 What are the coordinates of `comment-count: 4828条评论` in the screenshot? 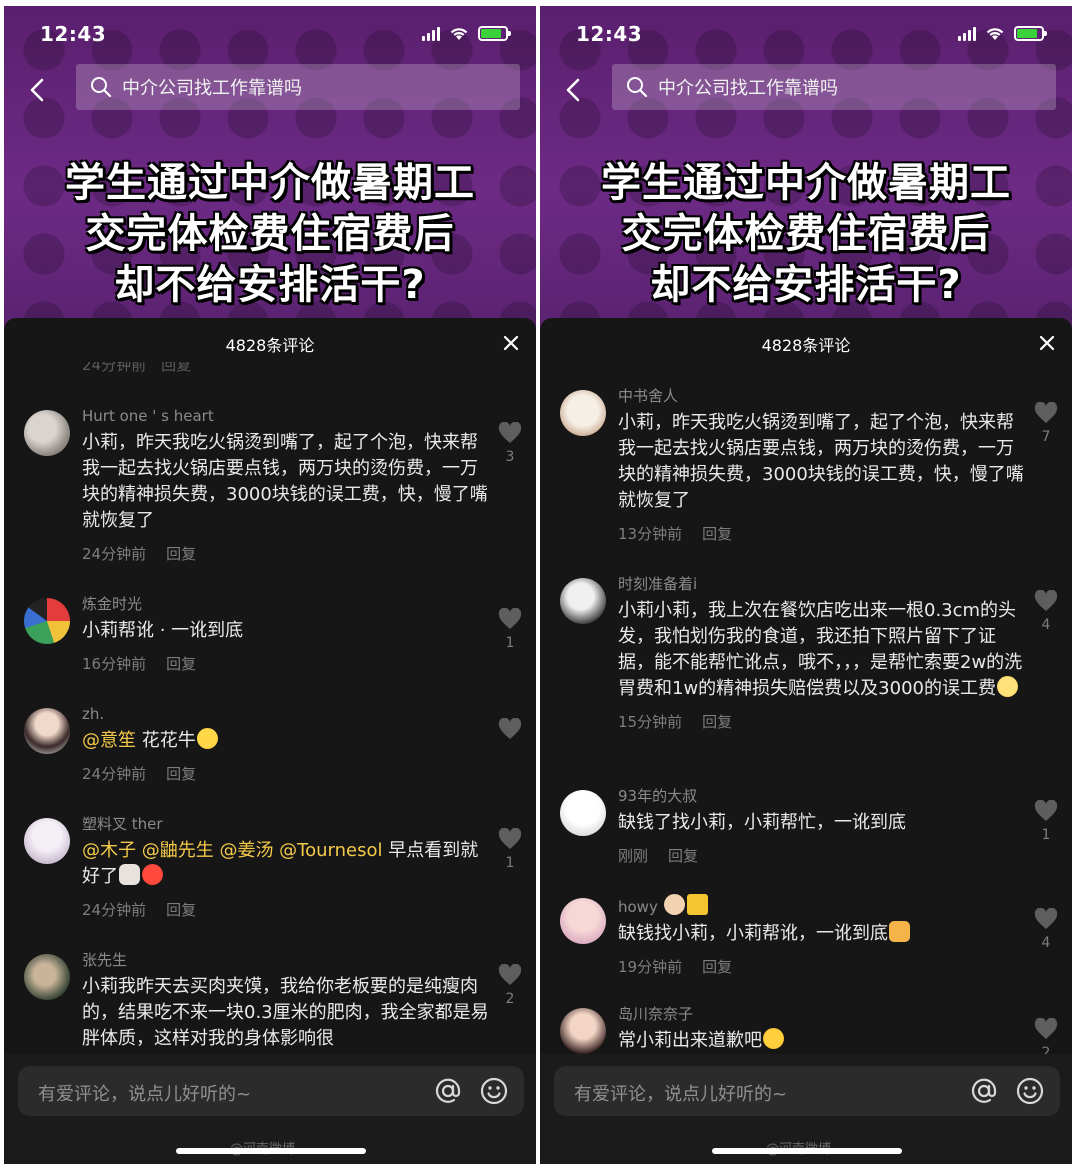 It's located at (270, 345).